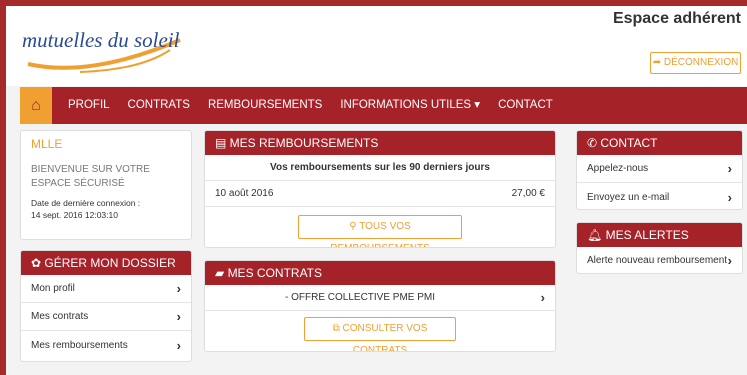 Image resolution: width=747 pixels, height=375 pixels. What do you see at coordinates (244, 193) in the screenshot?
I see `remboursement-date: 10 août 2016` at bounding box center [244, 193].